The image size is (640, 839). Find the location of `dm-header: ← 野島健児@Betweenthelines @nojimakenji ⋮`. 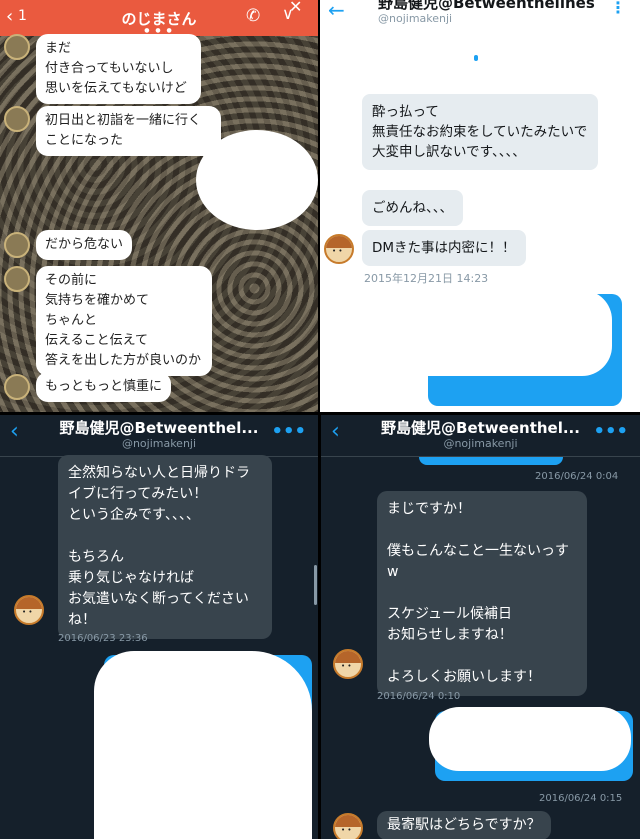

dm-header: ← 野島健児@Betweenthelines @nojimakenji ⋮ is located at coordinates (480, 15).